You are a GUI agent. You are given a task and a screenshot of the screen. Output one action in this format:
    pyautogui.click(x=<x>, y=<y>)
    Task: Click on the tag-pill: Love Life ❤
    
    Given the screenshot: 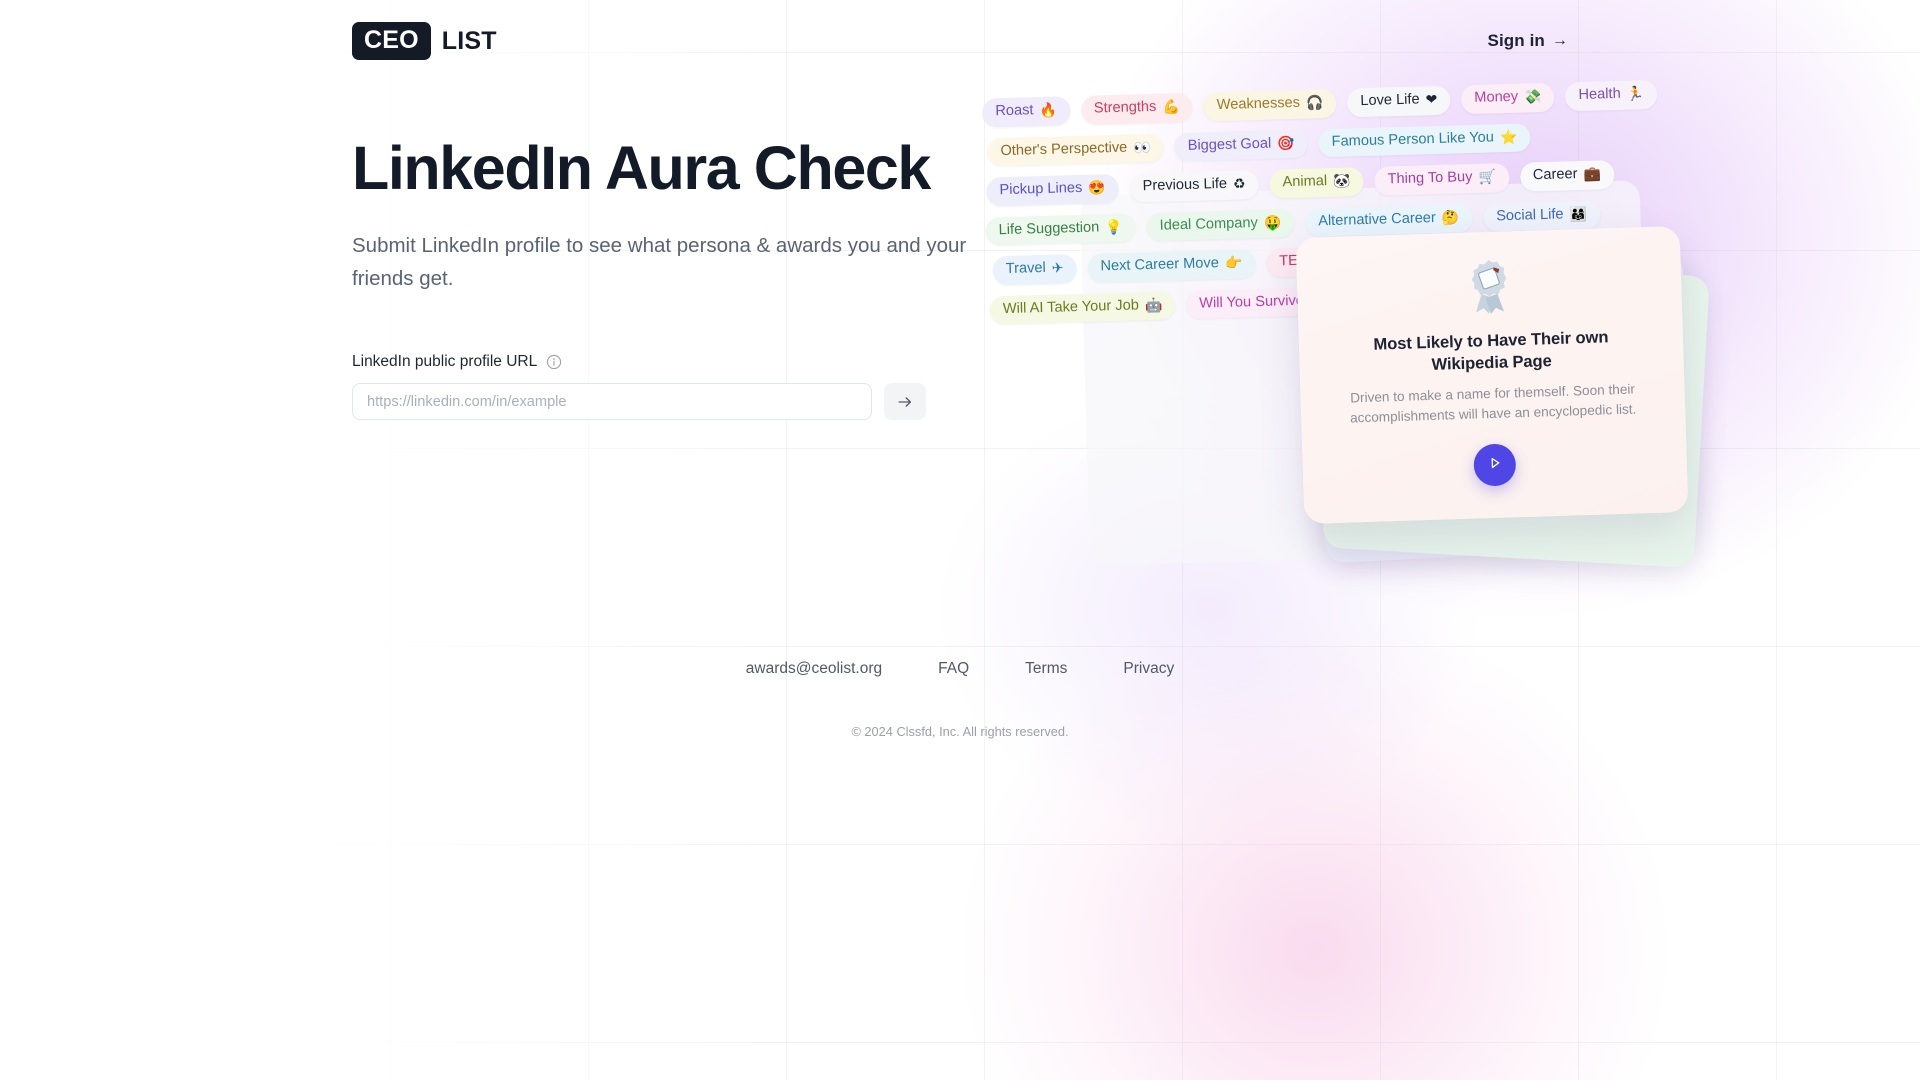 What is the action you would take?
    pyautogui.click(x=1399, y=101)
    